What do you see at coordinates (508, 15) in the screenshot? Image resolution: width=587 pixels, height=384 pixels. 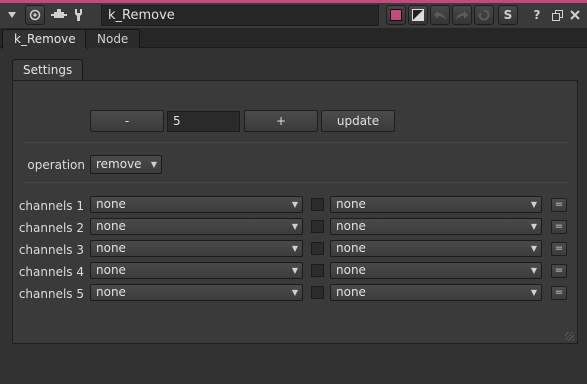 I see `s-button: S` at bounding box center [508, 15].